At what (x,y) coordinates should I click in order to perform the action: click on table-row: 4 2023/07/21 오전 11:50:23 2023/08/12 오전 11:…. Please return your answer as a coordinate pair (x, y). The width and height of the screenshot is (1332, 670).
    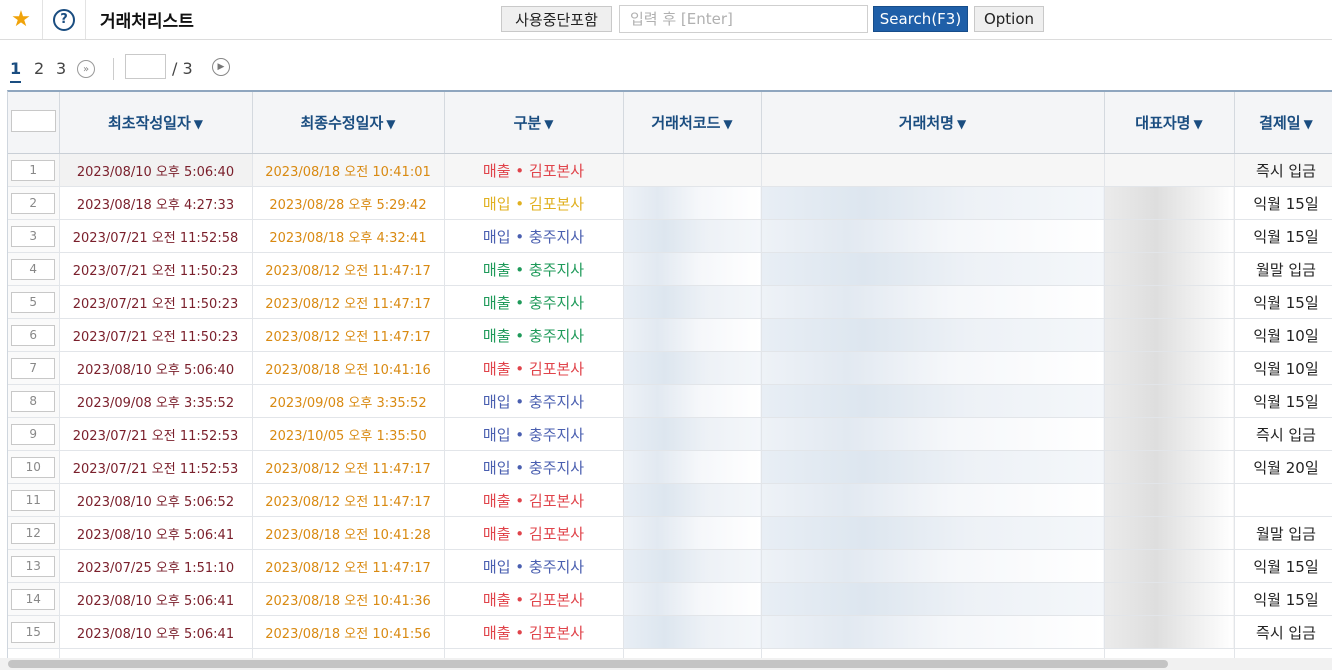
    Looking at the image, I should click on (670, 269).